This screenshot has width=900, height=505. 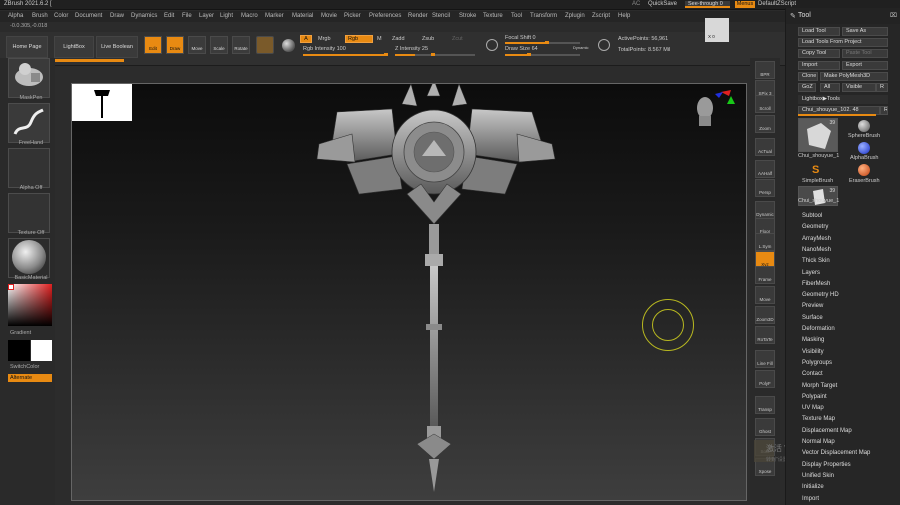 What do you see at coordinates (864, 126) in the screenshot?
I see `sphere-brush-icon` at bounding box center [864, 126].